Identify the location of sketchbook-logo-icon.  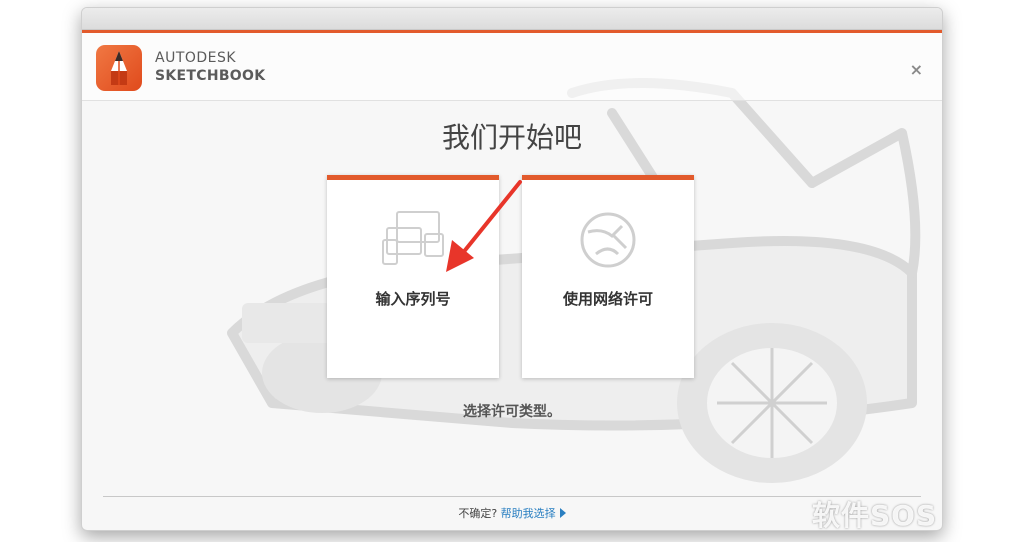
(119, 68).